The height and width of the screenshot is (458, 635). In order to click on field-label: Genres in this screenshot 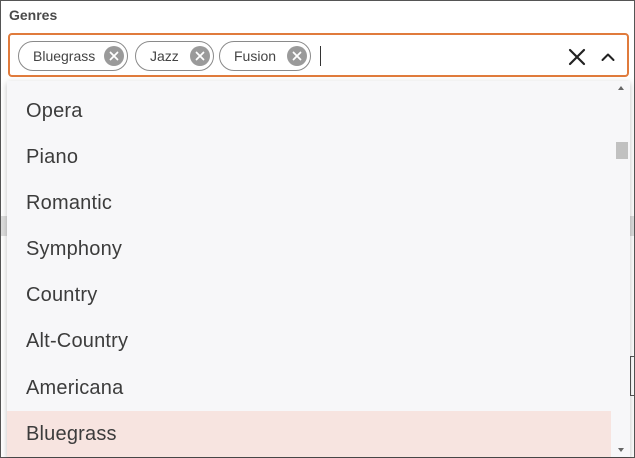, I will do `click(33, 15)`.